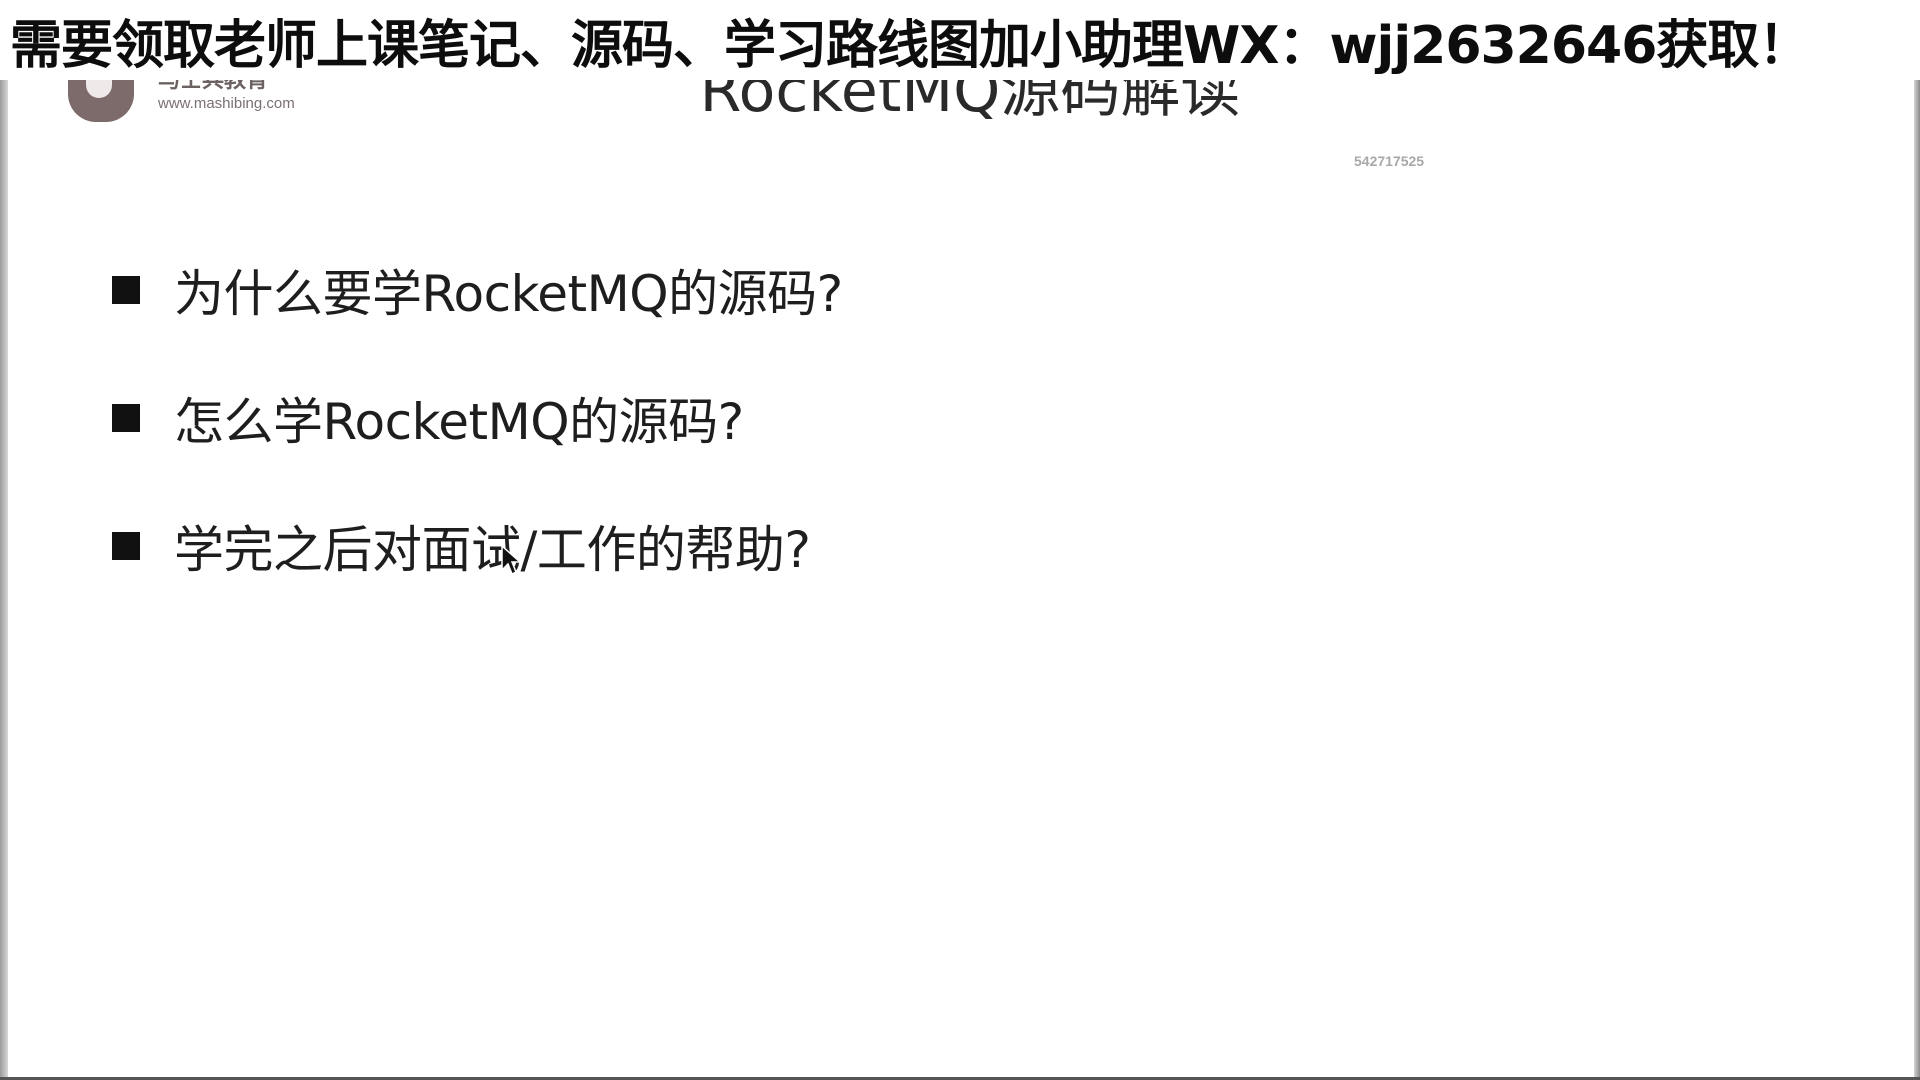 This screenshot has height=1080, width=1920. I want to click on bullet-item: 学完之后对面试/工作的帮助?, so click(477, 546).